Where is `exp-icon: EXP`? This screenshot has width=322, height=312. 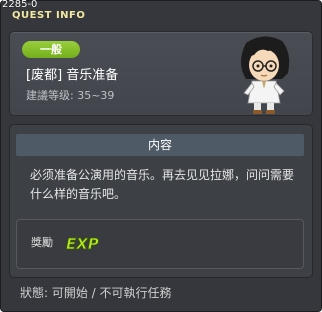
exp-icon: EXP is located at coordinates (83, 243).